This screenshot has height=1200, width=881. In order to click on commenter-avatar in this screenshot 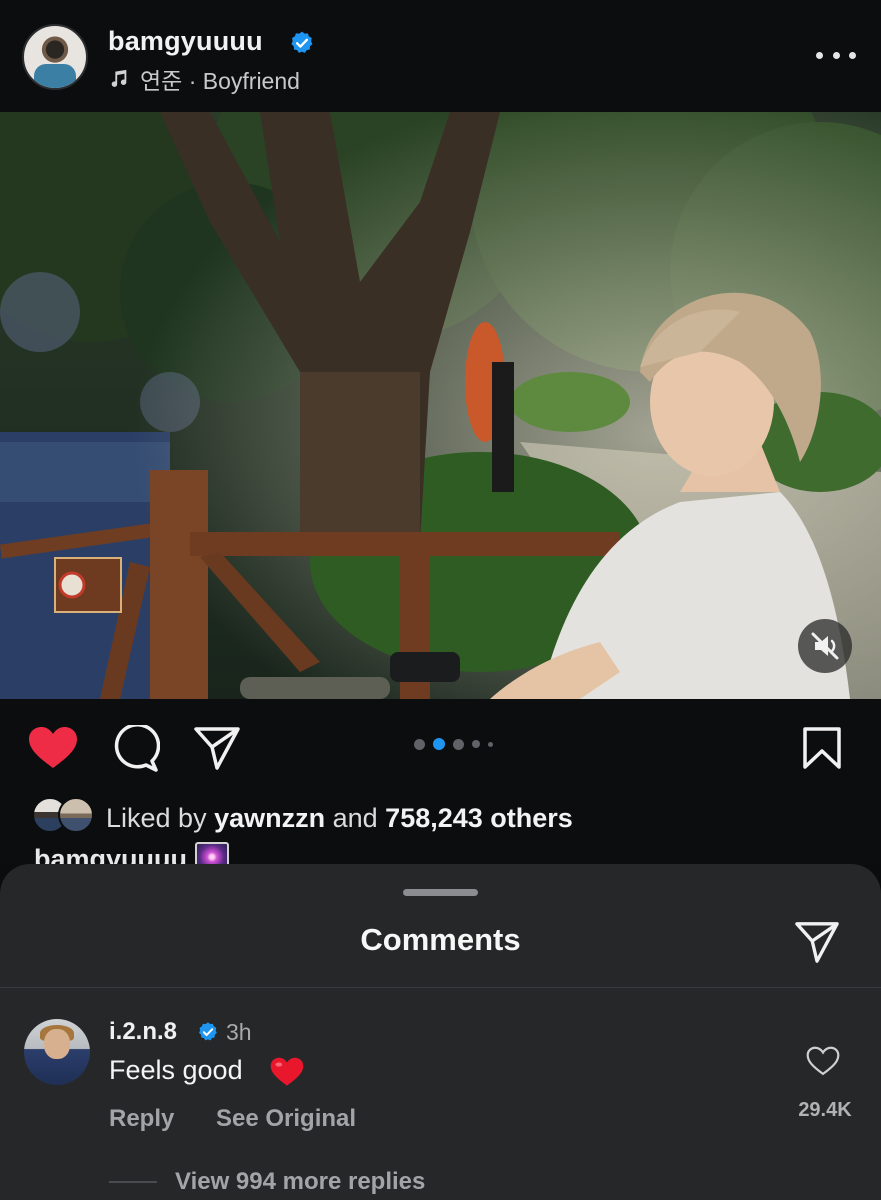, I will do `click(57, 1052)`.